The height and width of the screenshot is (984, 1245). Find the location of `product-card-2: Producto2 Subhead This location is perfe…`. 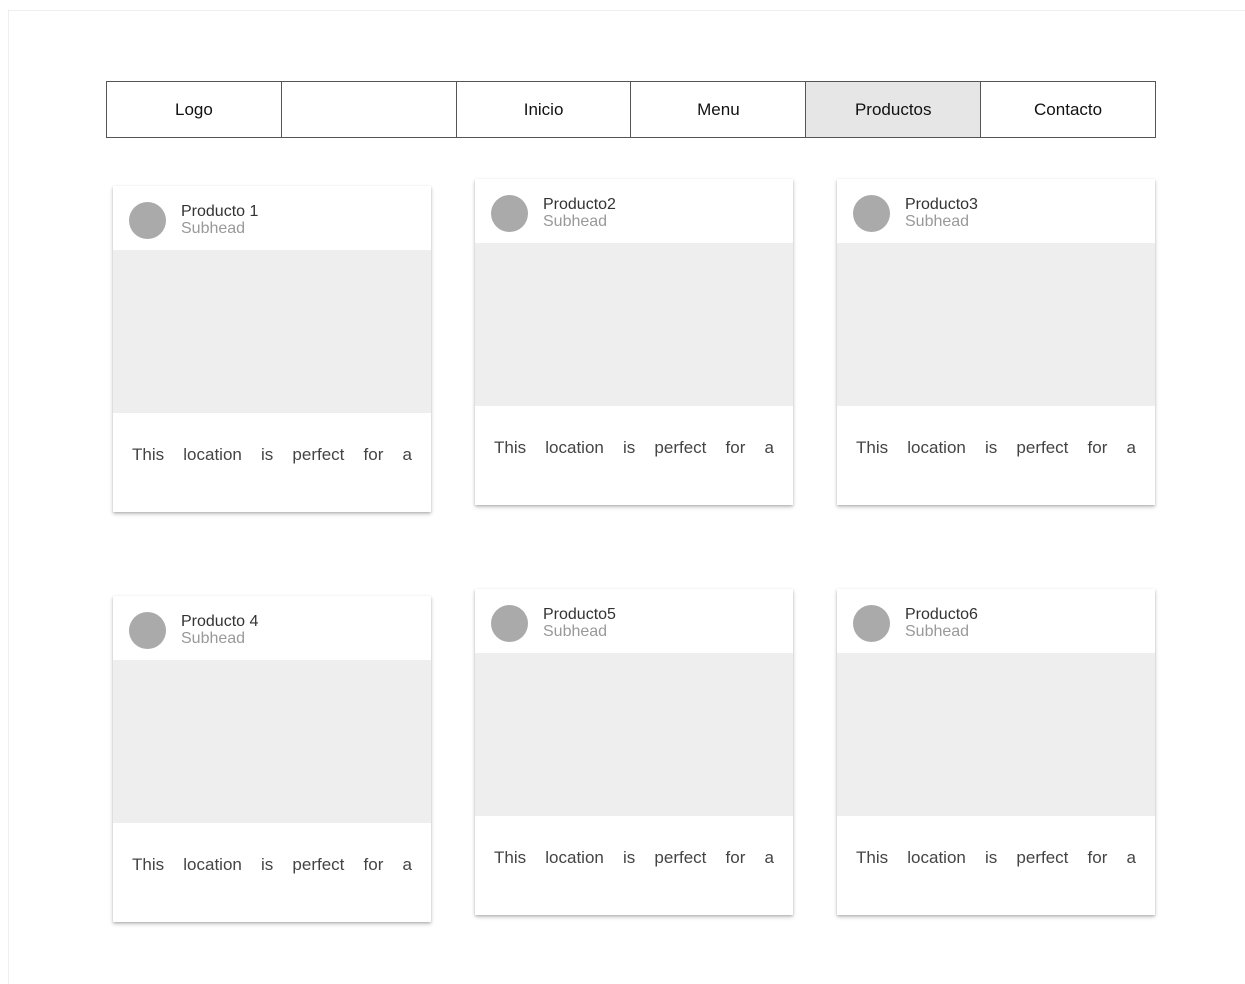

product-card-2: Producto2 Subhead This location is perfe… is located at coordinates (634, 342).